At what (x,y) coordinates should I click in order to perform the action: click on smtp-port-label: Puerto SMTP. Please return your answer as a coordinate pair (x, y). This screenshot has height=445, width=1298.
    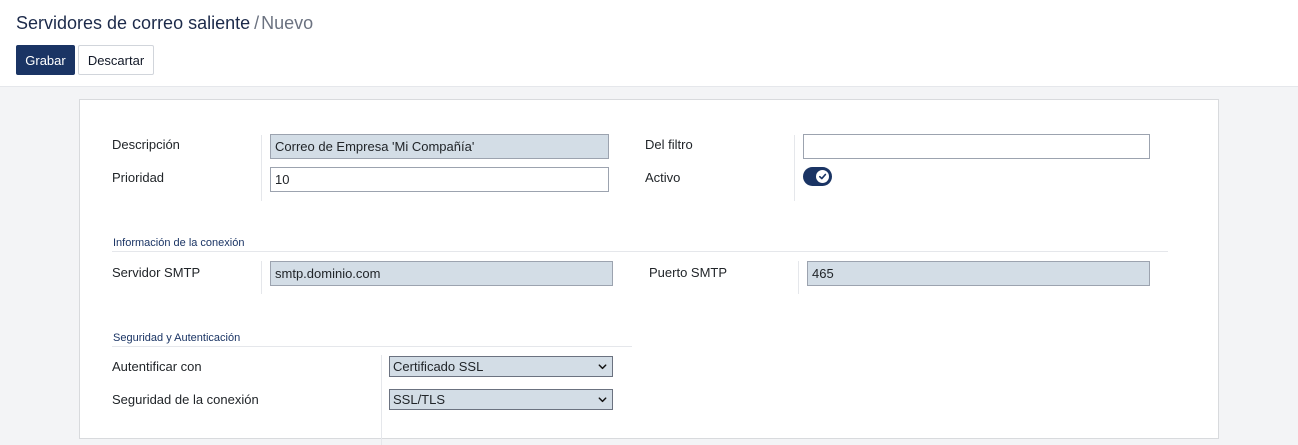
    Looking at the image, I should click on (688, 272).